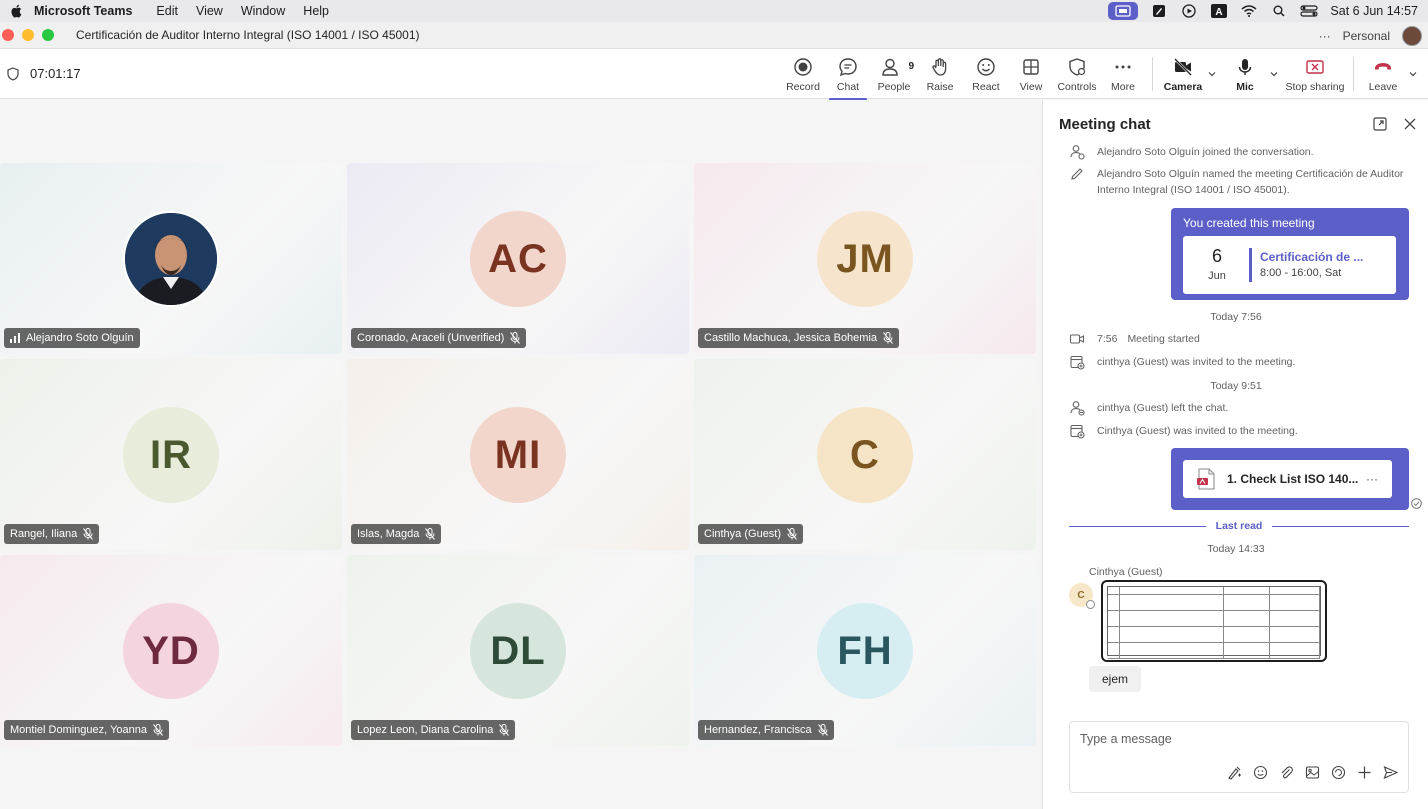 The height and width of the screenshot is (809, 1428). I want to click on hang-up-icon, so click(1383, 66).